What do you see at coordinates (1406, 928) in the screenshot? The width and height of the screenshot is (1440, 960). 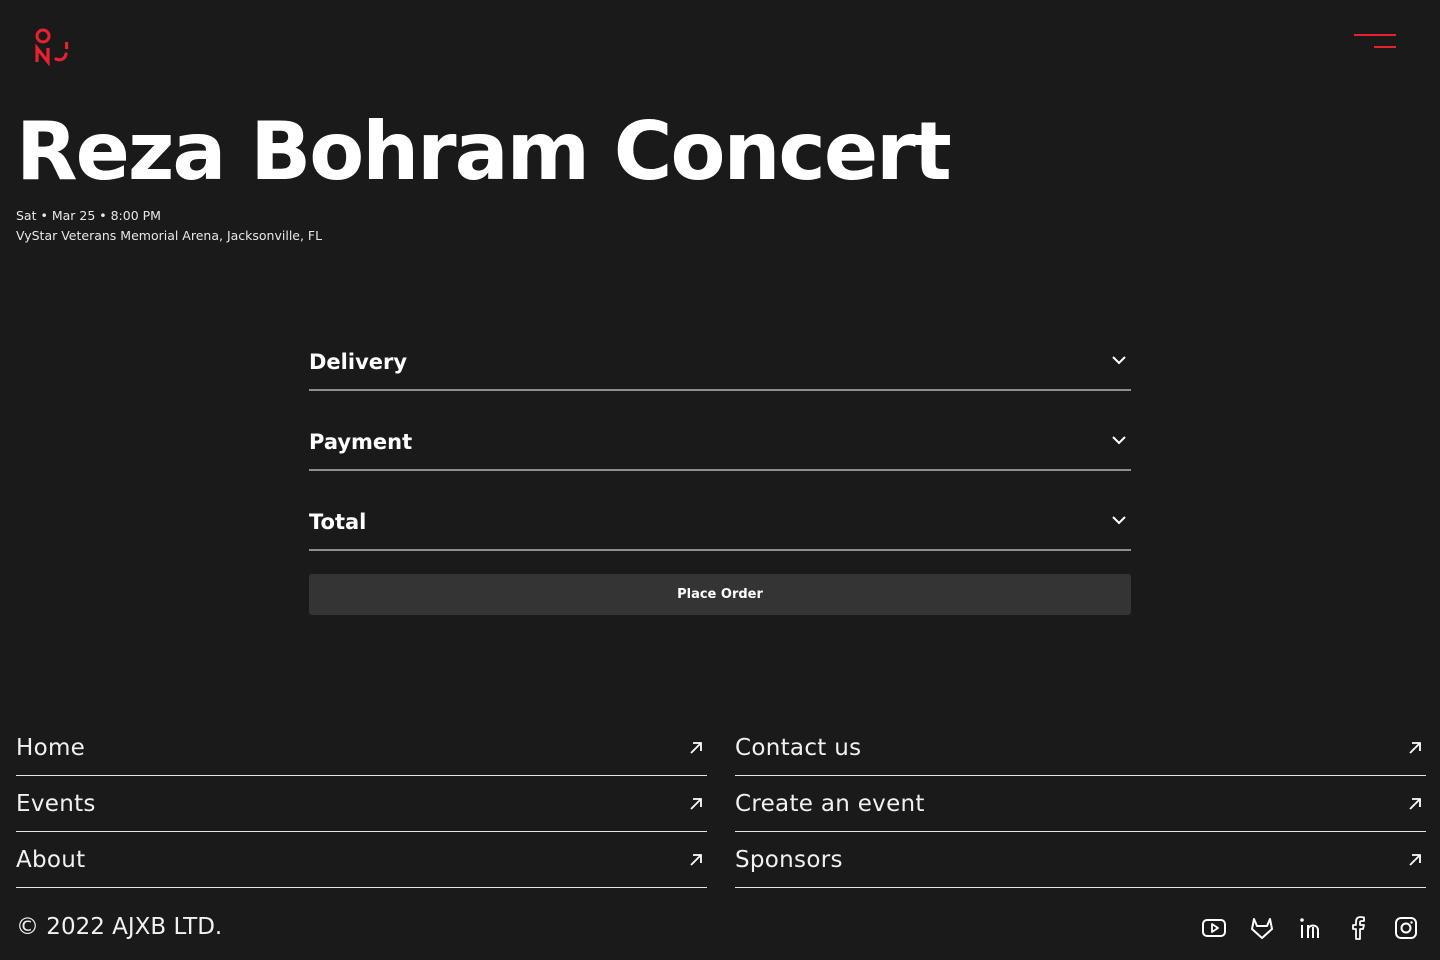 I see `instagram-icon` at bounding box center [1406, 928].